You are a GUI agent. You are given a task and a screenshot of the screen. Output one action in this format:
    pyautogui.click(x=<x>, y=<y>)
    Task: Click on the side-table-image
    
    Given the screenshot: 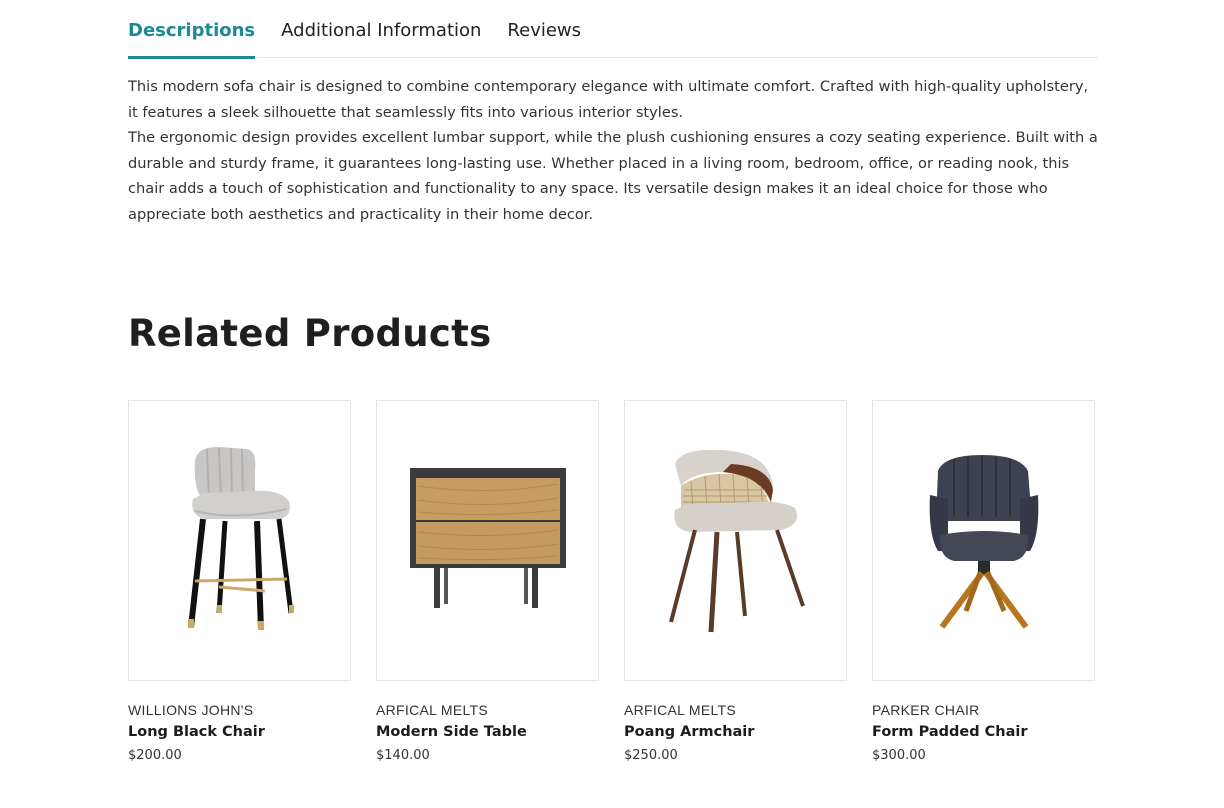 What is the action you would take?
    pyautogui.click(x=487, y=537)
    